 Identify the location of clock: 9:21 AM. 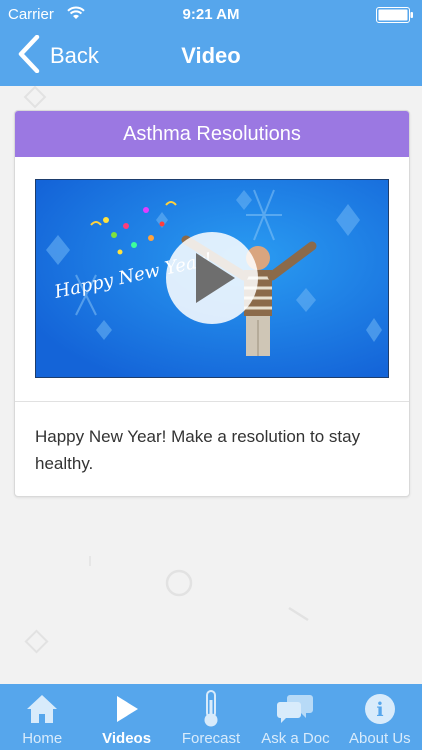
(211, 14).